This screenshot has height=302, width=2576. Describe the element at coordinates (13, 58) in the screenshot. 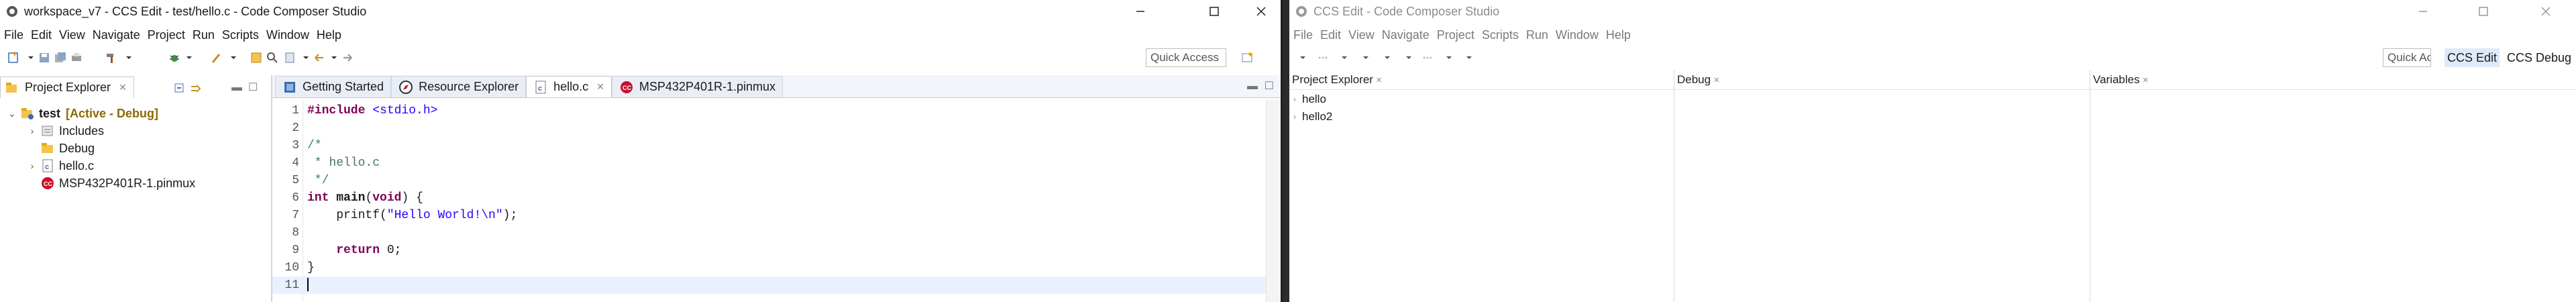

I see `new-icon` at that location.